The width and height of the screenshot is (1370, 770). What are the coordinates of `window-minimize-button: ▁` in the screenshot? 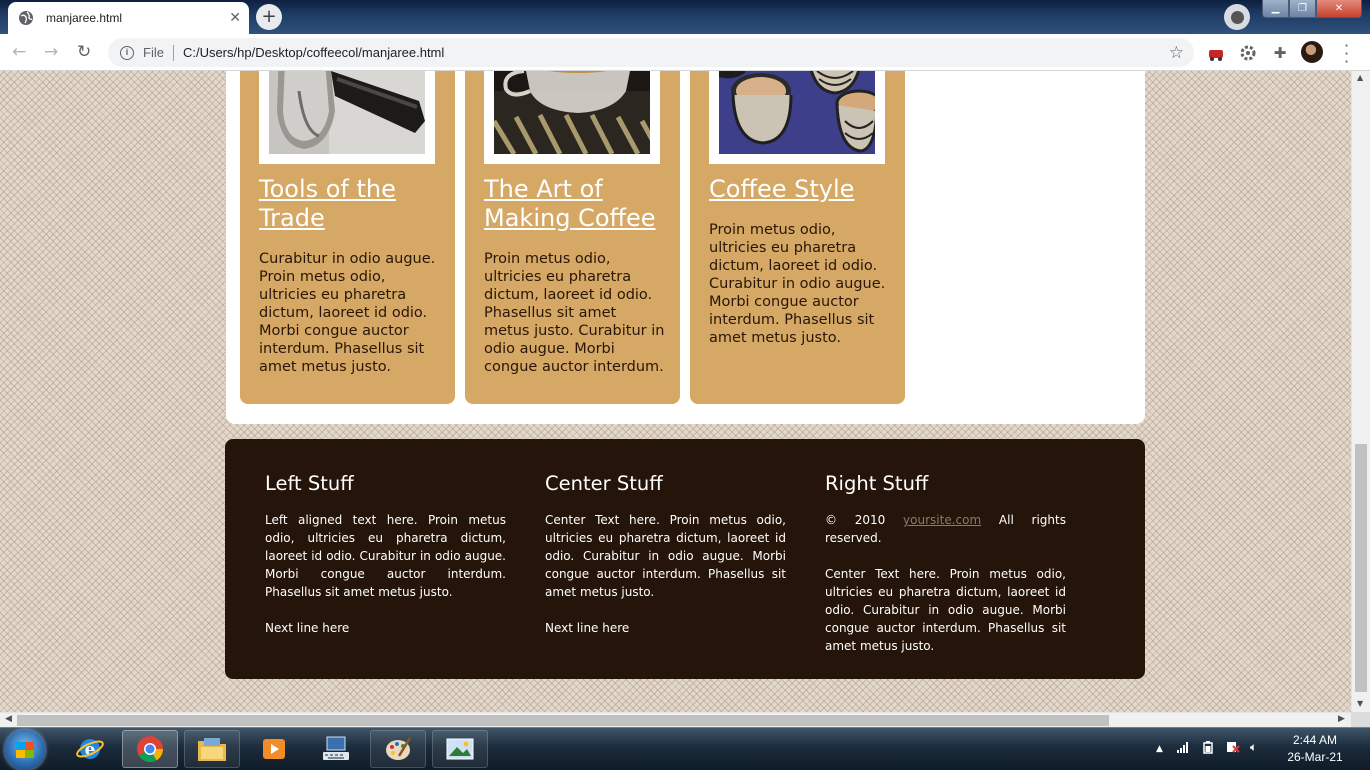 It's located at (1275, 9).